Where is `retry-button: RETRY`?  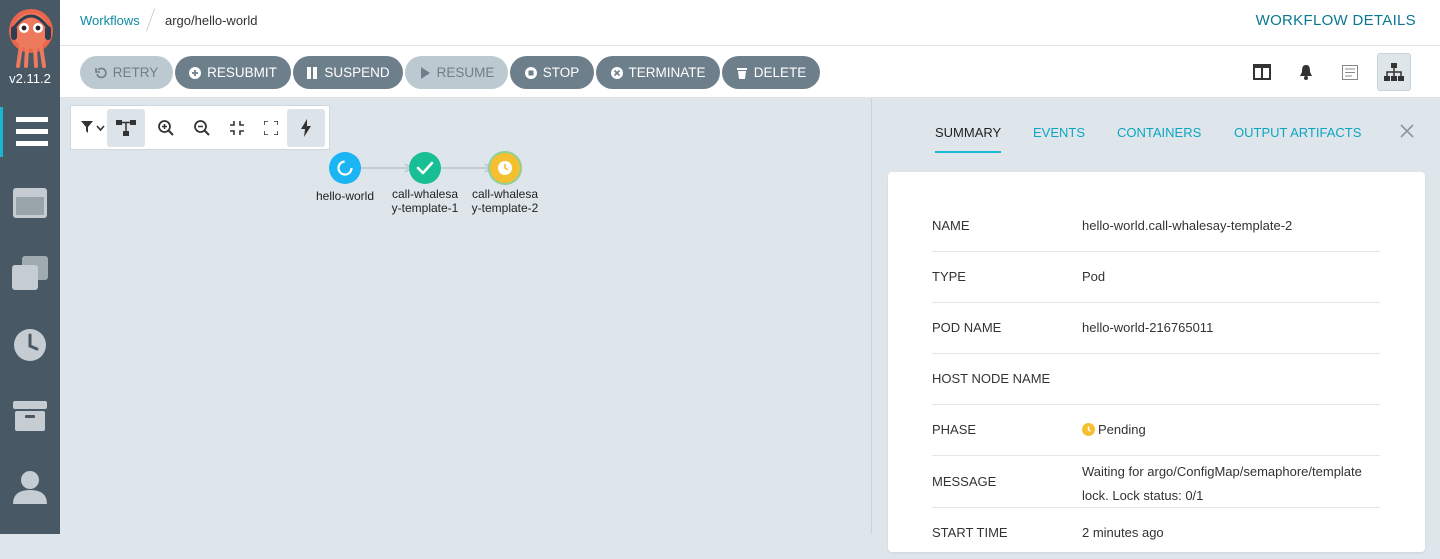 retry-button: RETRY is located at coordinates (126, 72).